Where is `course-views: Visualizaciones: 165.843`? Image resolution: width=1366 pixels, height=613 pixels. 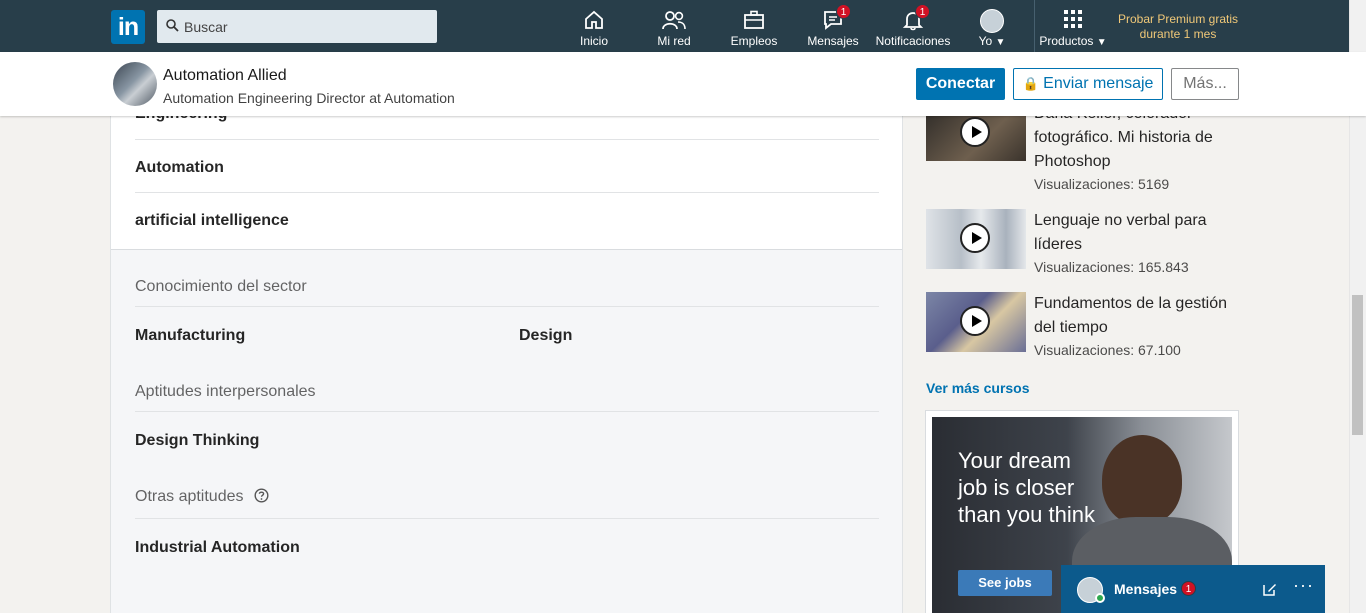
course-views: Visualizaciones: 165.843 is located at coordinates (1111, 267).